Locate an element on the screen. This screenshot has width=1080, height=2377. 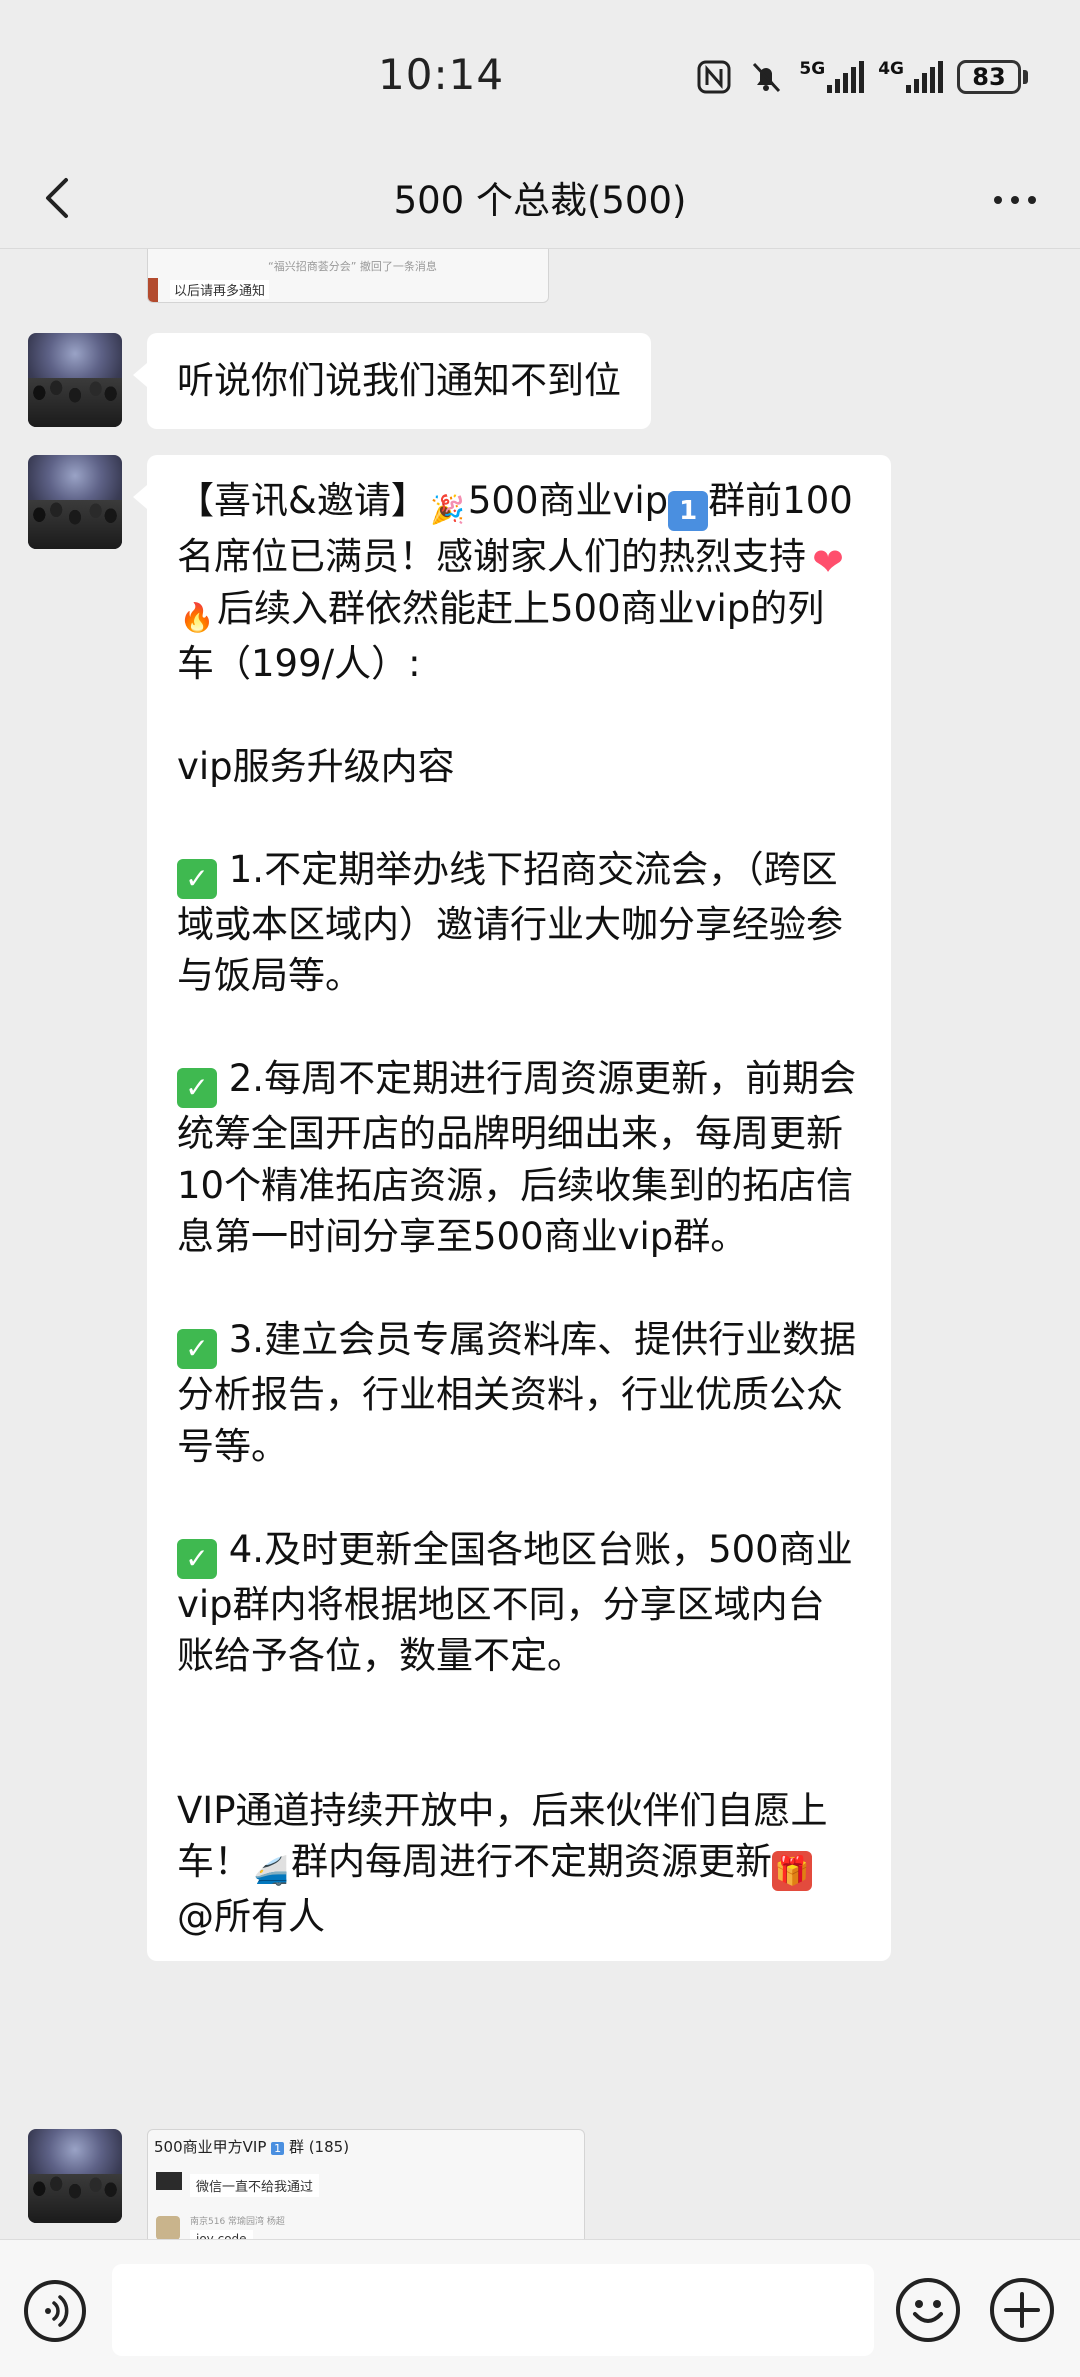
more-button is located at coordinates (1015, 200).